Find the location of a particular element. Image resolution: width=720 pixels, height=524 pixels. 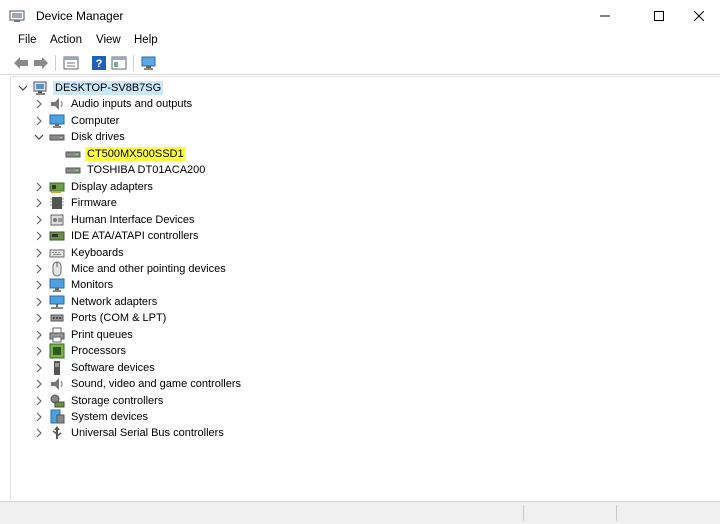

tree-category-node: Sound, video and game controllers is located at coordinates (138, 384).